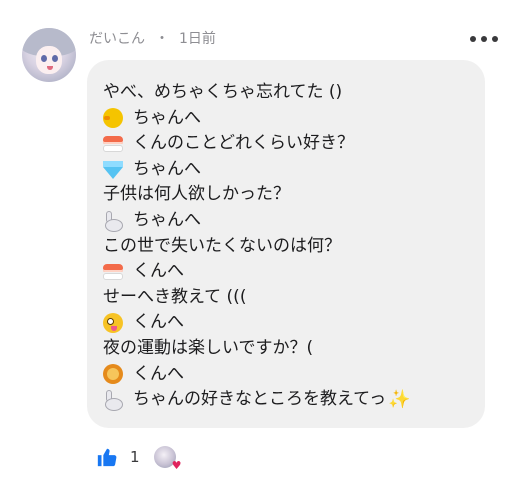 This screenshot has height=479, width=512. I want to click on comment-line: この世で失いたくないのは何？, so click(285, 247).